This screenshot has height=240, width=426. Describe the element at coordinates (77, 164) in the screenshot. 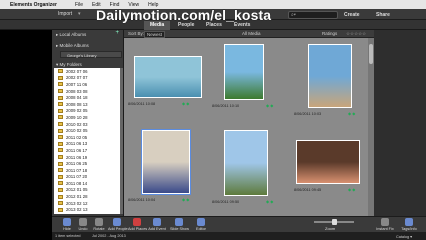

I see `folder-name: 2011 06 25` at that location.